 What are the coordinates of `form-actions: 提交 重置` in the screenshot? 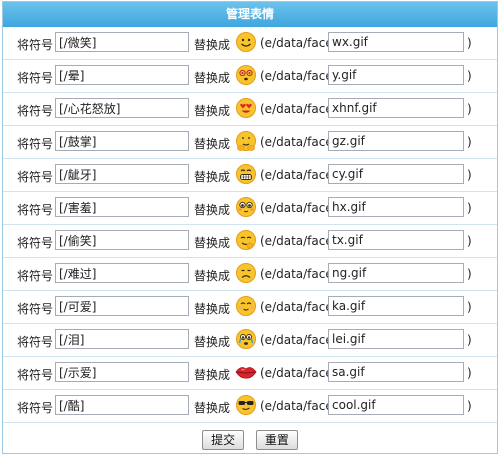 It's located at (250, 441).